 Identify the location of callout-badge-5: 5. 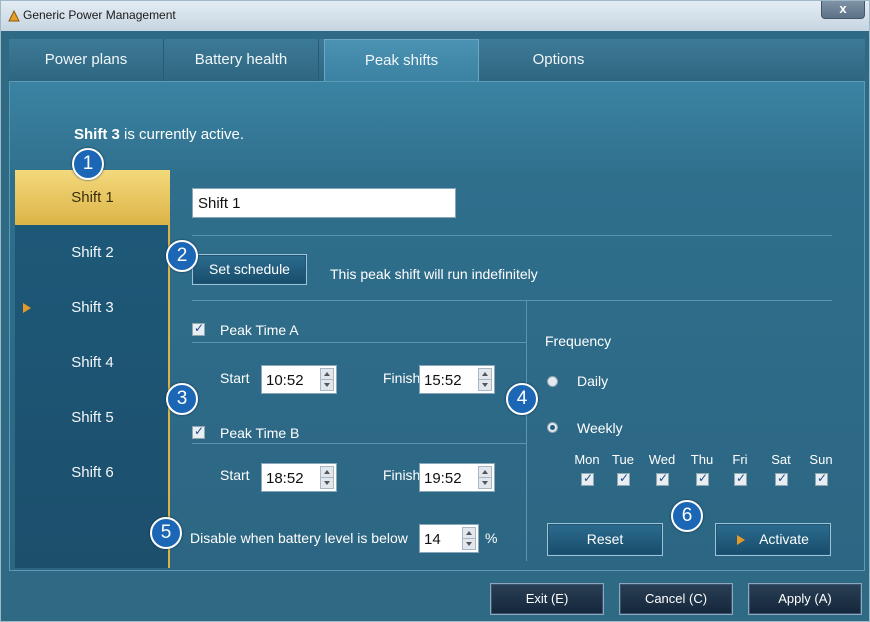
(166, 533).